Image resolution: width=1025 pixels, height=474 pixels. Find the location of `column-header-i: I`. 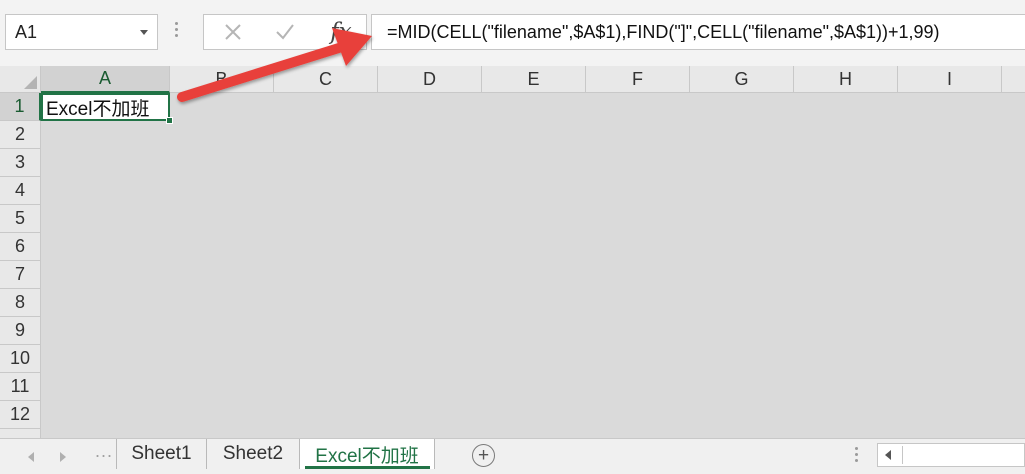

column-header-i: I is located at coordinates (950, 79).